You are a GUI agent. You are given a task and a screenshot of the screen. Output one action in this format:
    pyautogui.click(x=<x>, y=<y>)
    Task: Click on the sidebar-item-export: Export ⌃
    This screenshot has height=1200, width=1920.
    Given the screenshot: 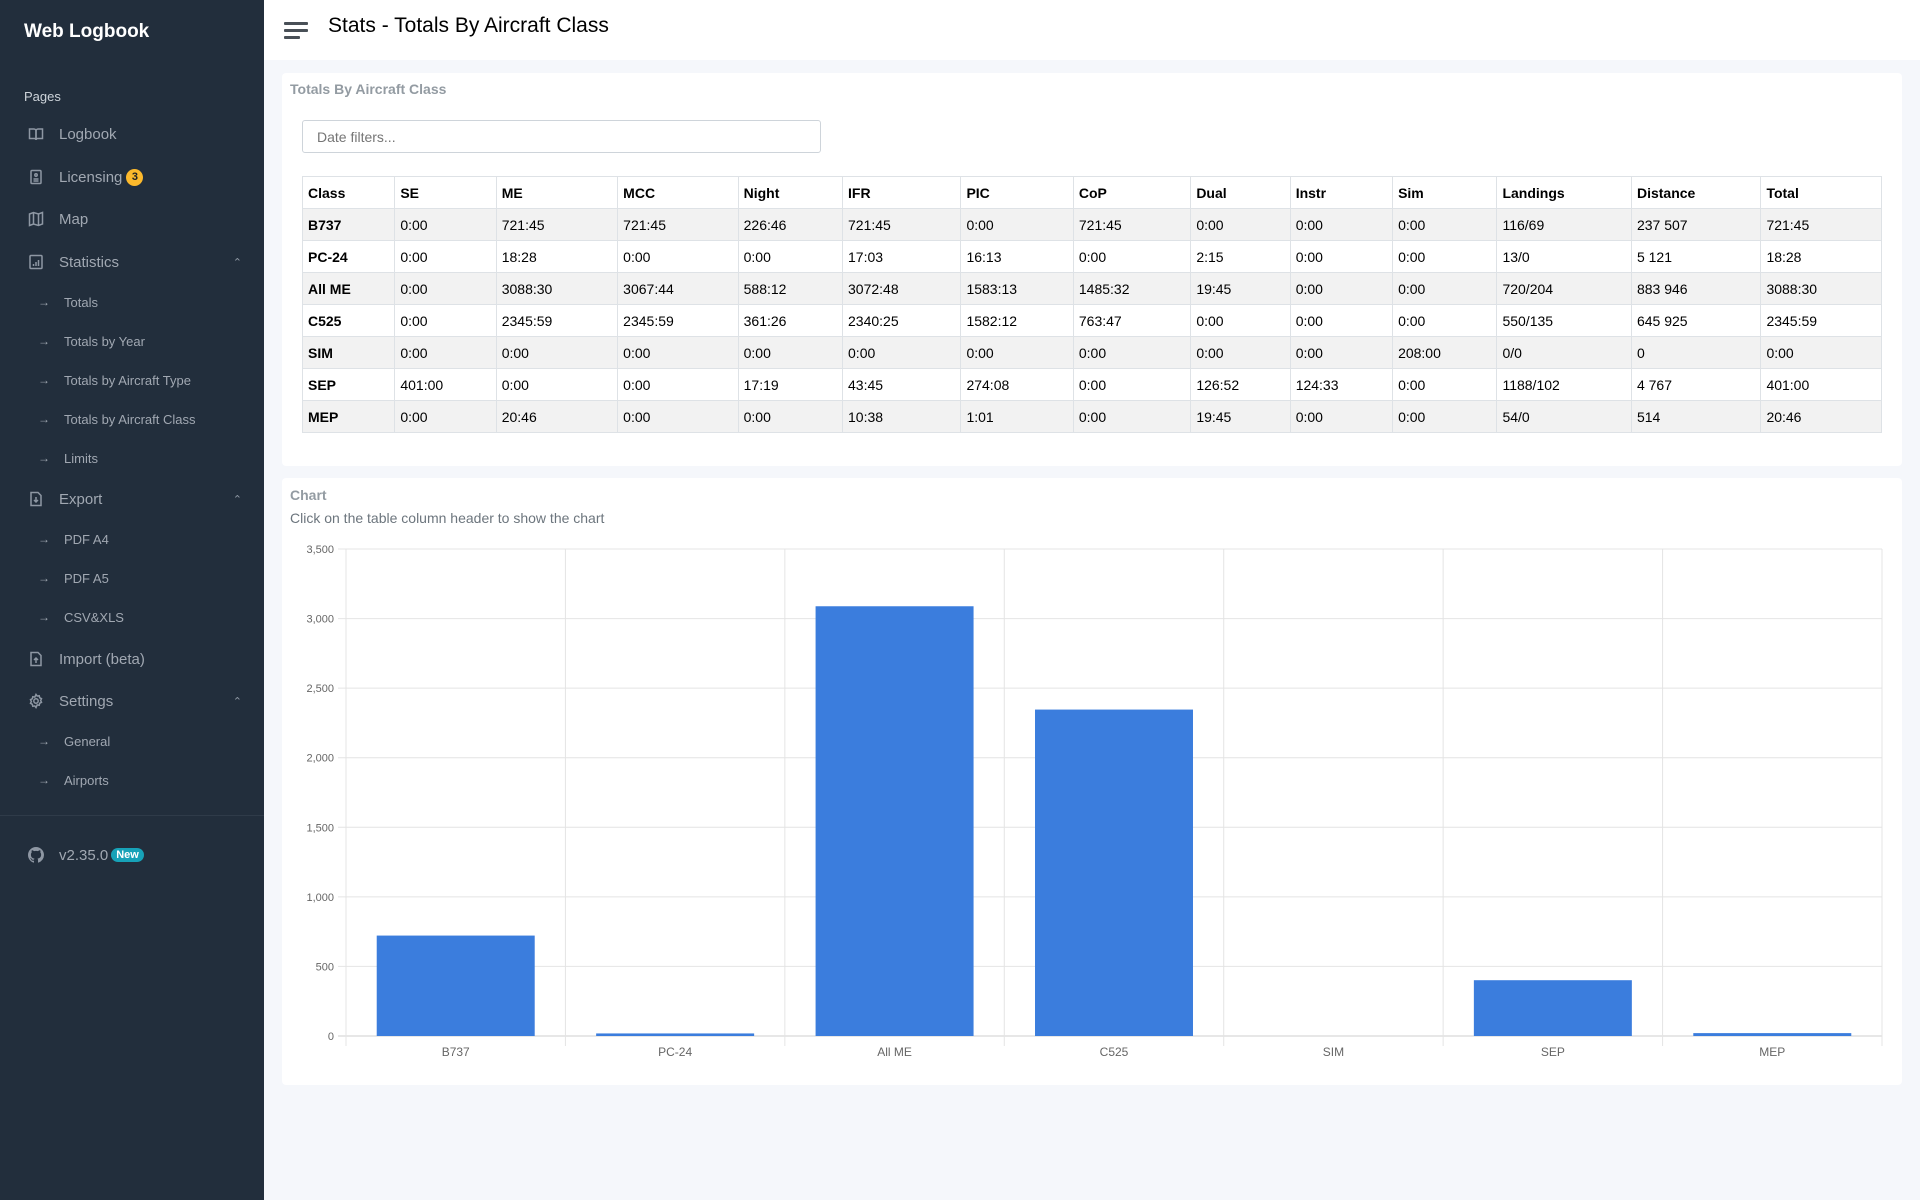 What is the action you would take?
    pyautogui.click(x=132, y=499)
    